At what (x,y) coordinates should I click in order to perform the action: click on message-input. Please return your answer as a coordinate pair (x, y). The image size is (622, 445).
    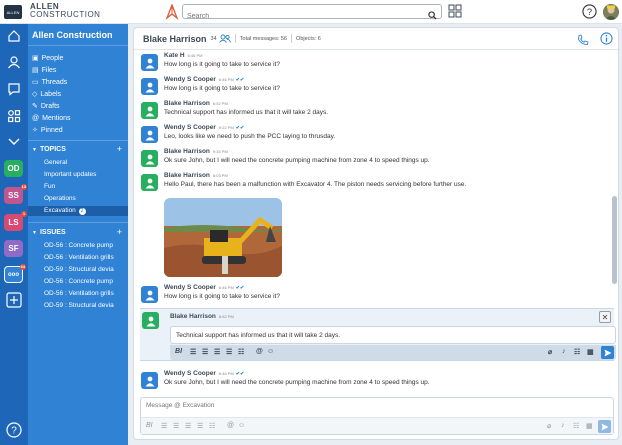
    Looking at the image, I should click on (296, 405).